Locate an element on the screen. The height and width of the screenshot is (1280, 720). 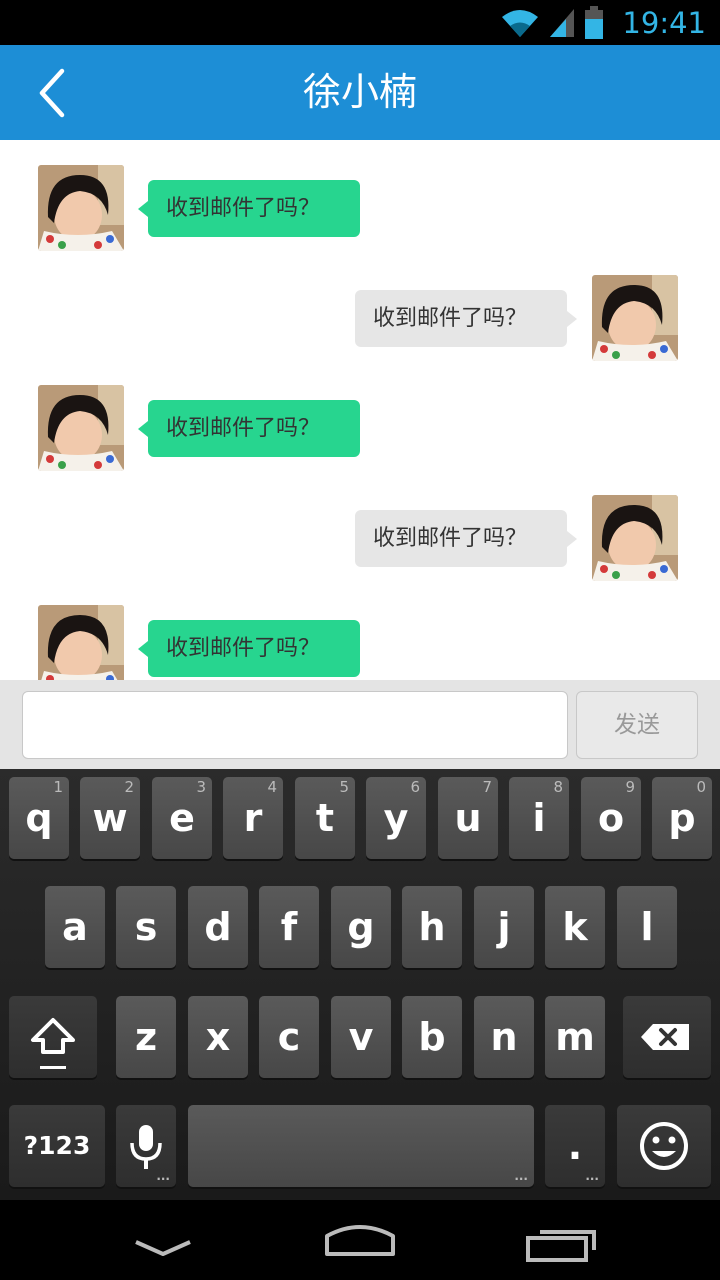
space-key: ··· is located at coordinates (361, 1146).